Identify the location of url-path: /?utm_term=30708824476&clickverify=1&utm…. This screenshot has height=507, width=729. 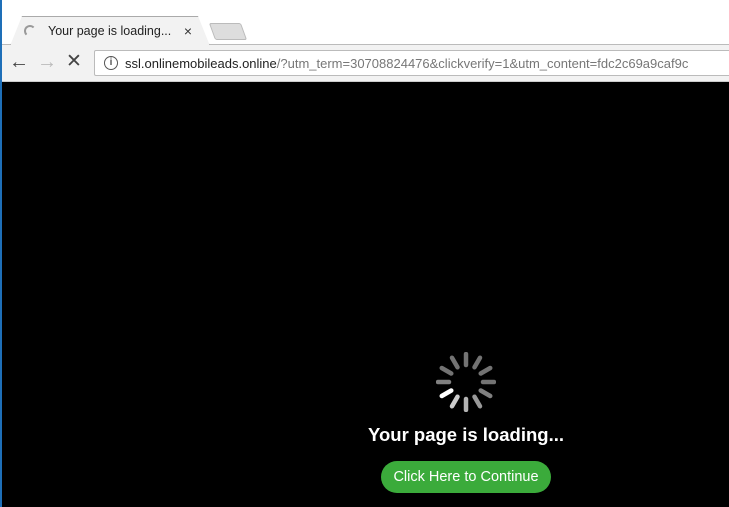
(482, 63).